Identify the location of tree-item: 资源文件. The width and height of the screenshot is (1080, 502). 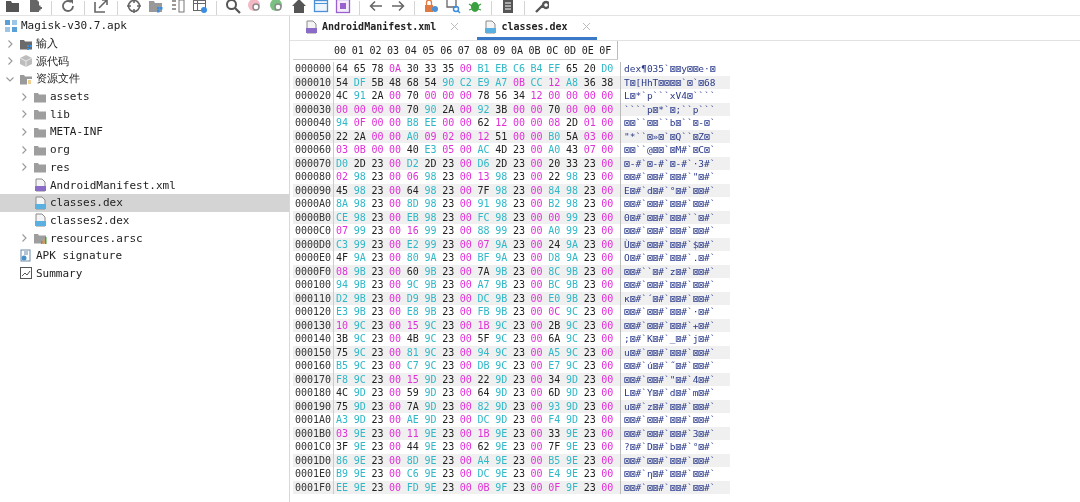
(144, 79).